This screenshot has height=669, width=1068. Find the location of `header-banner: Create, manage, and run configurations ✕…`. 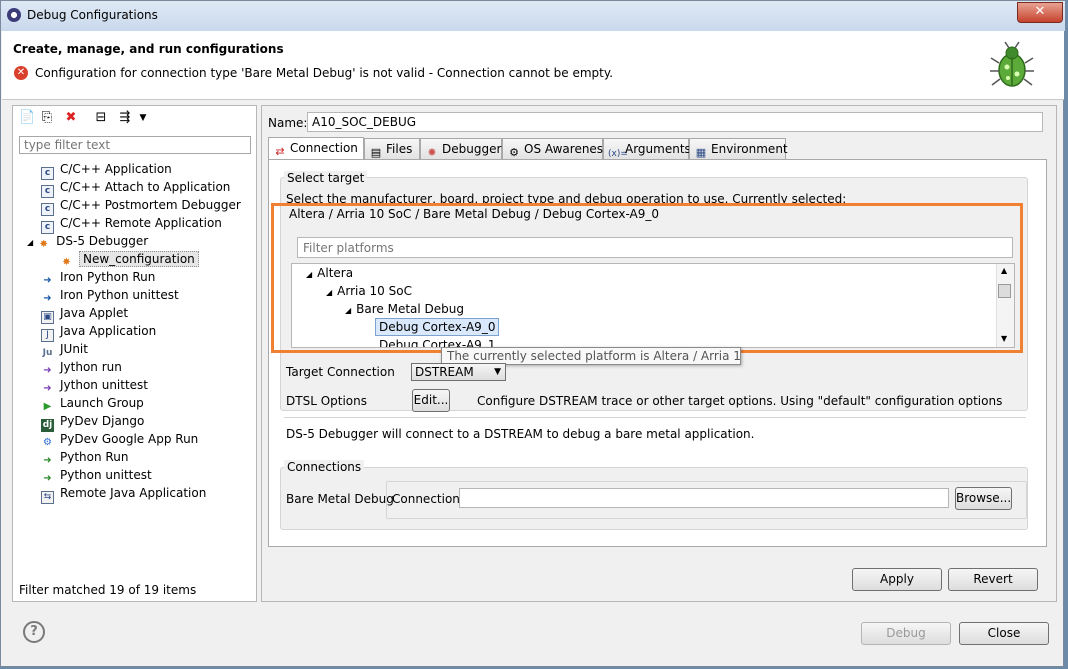

header-banner: Create, manage, and run configurations ✕… is located at coordinates (533, 65).